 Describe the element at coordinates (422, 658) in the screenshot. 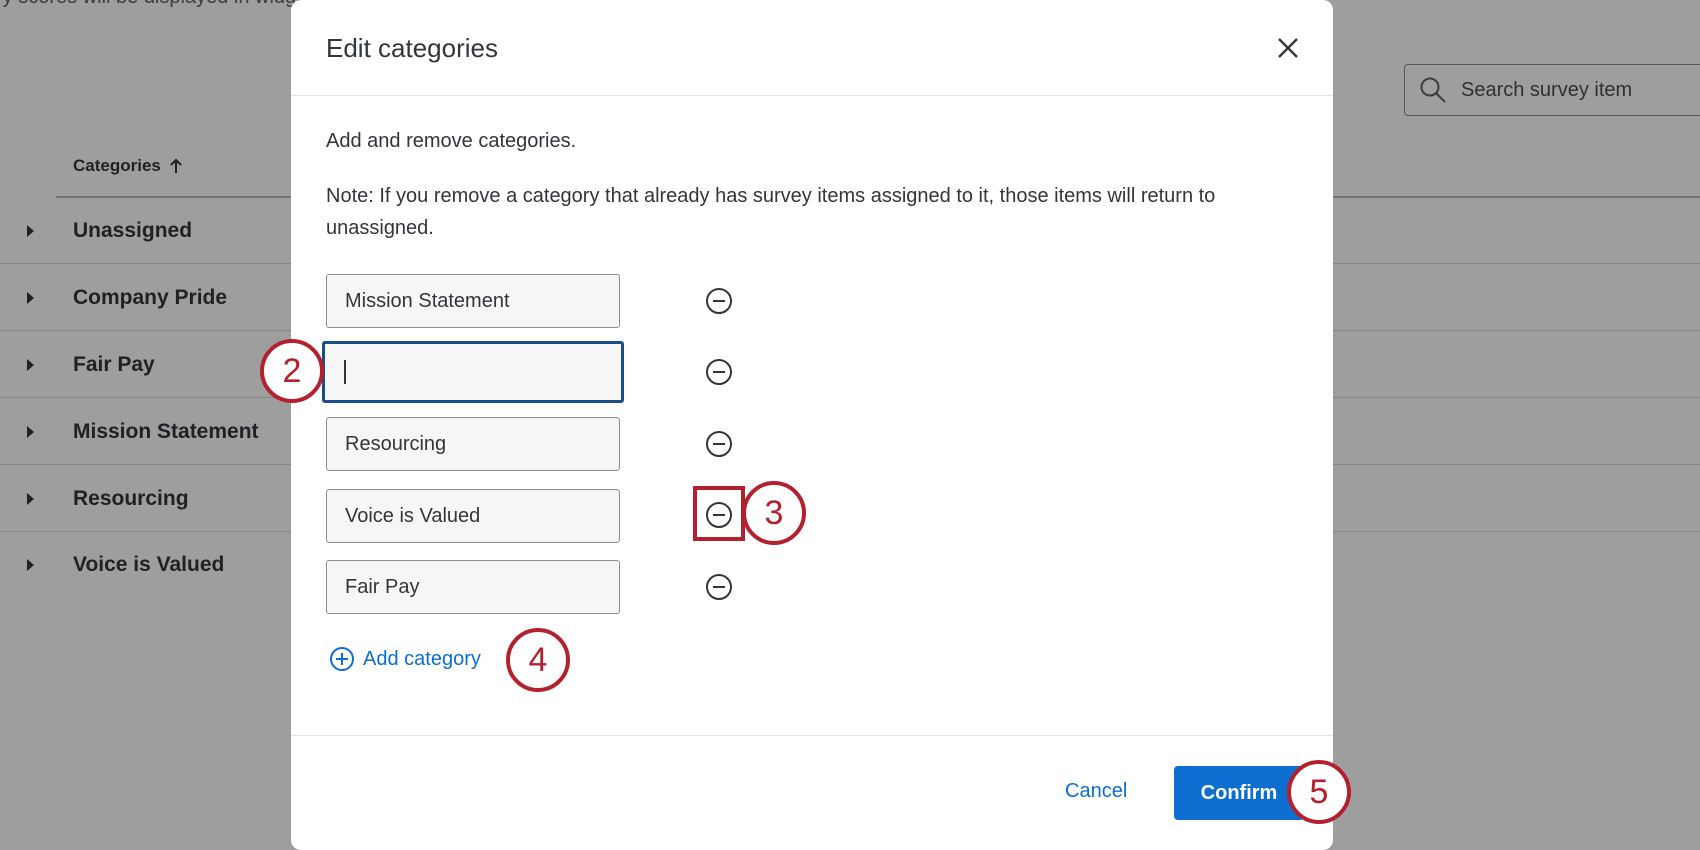

I see `add-category-label: Add category` at that location.